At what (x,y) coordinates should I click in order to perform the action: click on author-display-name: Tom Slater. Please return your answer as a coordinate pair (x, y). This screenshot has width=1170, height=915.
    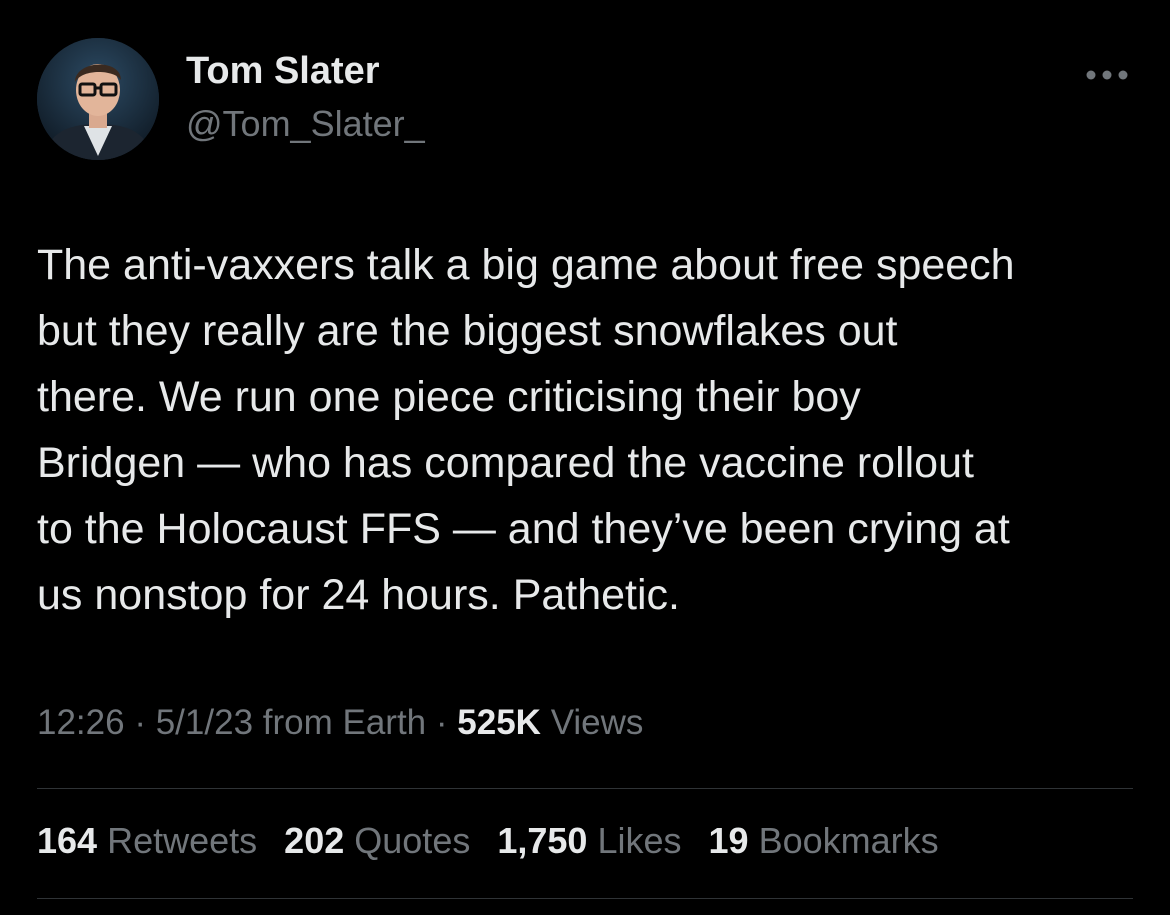
    Looking at the image, I should click on (283, 71).